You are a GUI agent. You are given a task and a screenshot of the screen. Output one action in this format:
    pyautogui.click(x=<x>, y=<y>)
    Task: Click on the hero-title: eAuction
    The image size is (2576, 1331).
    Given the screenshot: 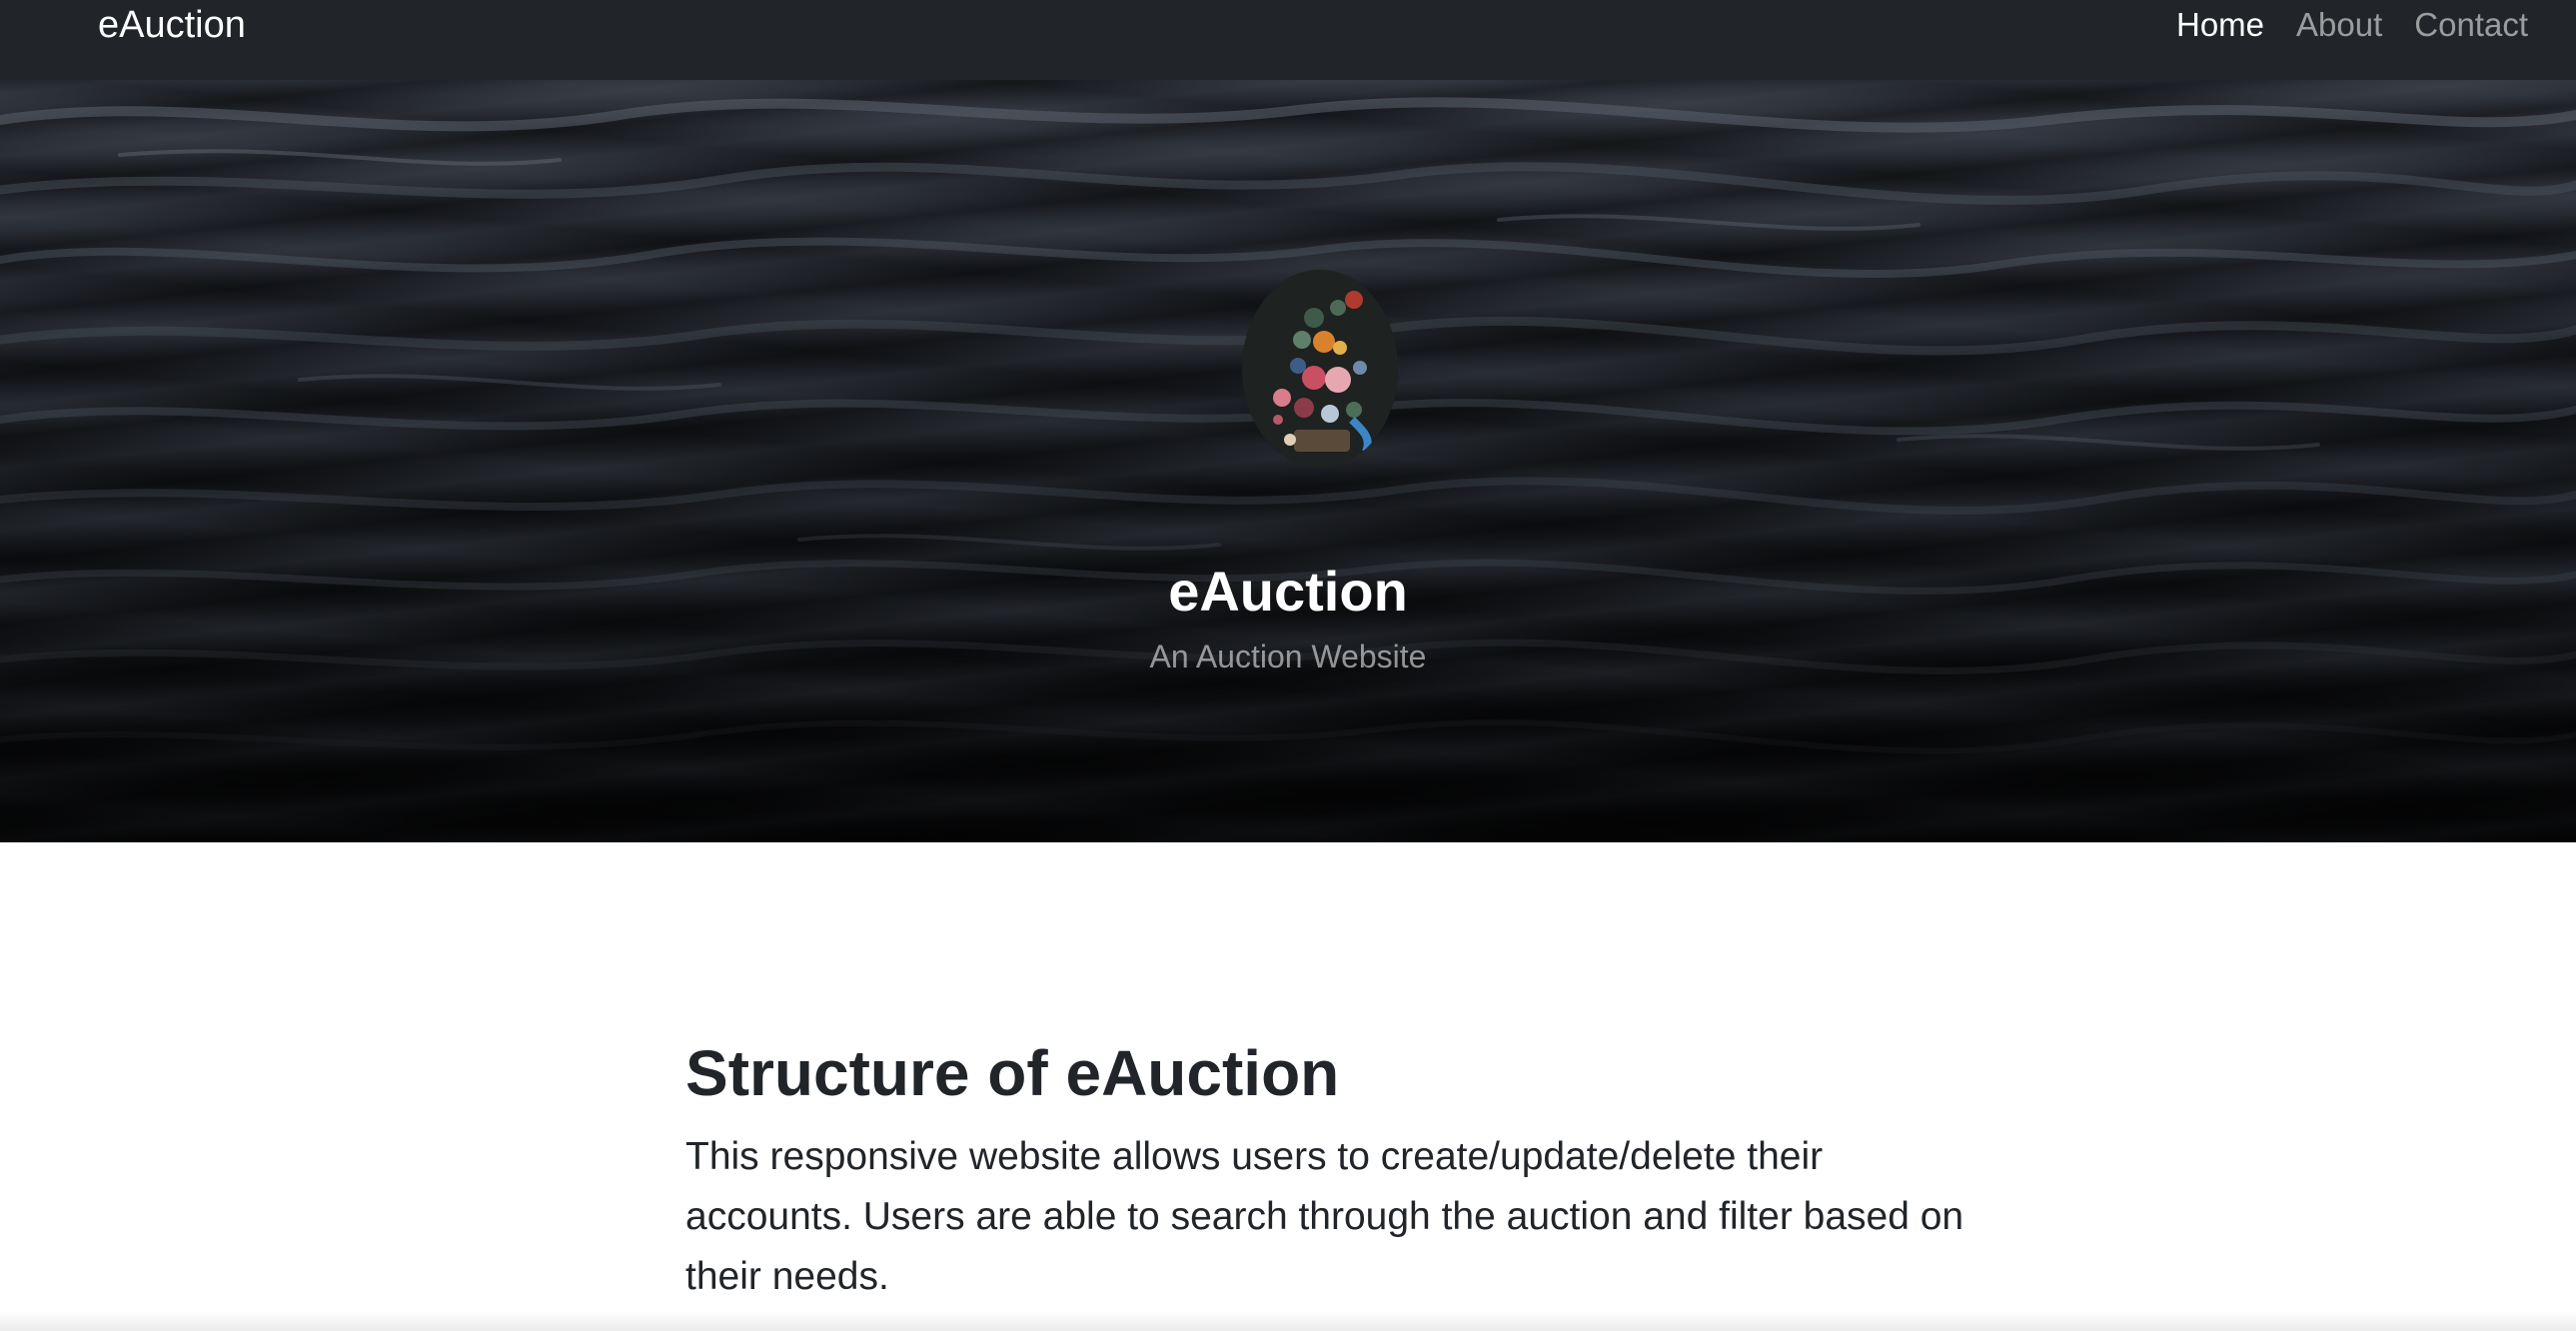 What is the action you would take?
    pyautogui.click(x=1288, y=591)
    